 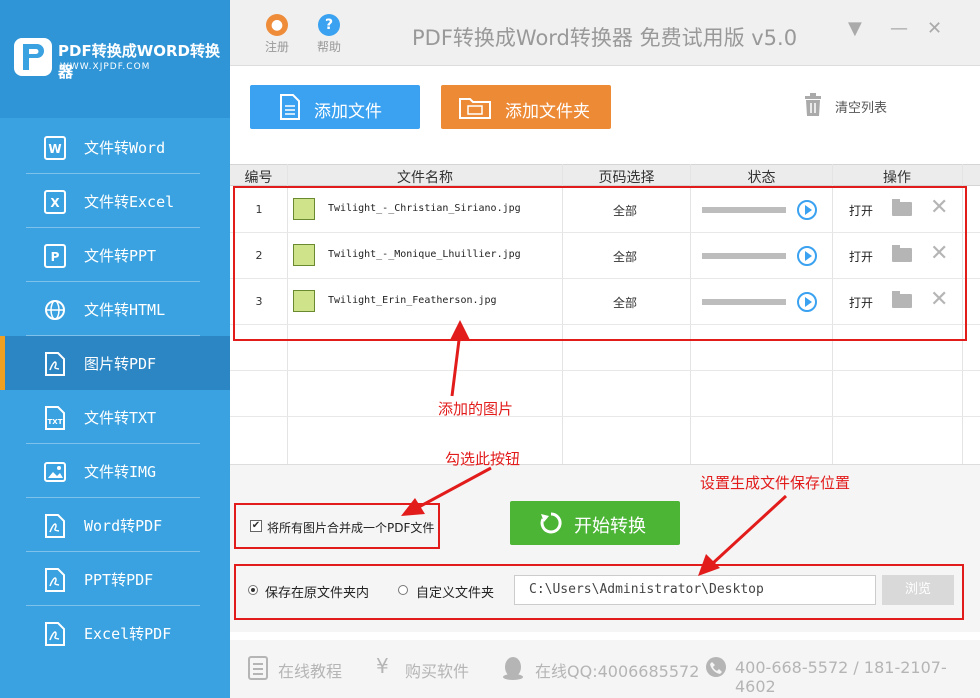 I want to click on sidebar-item-txt: TXT 文件转TXT, so click(x=115, y=417).